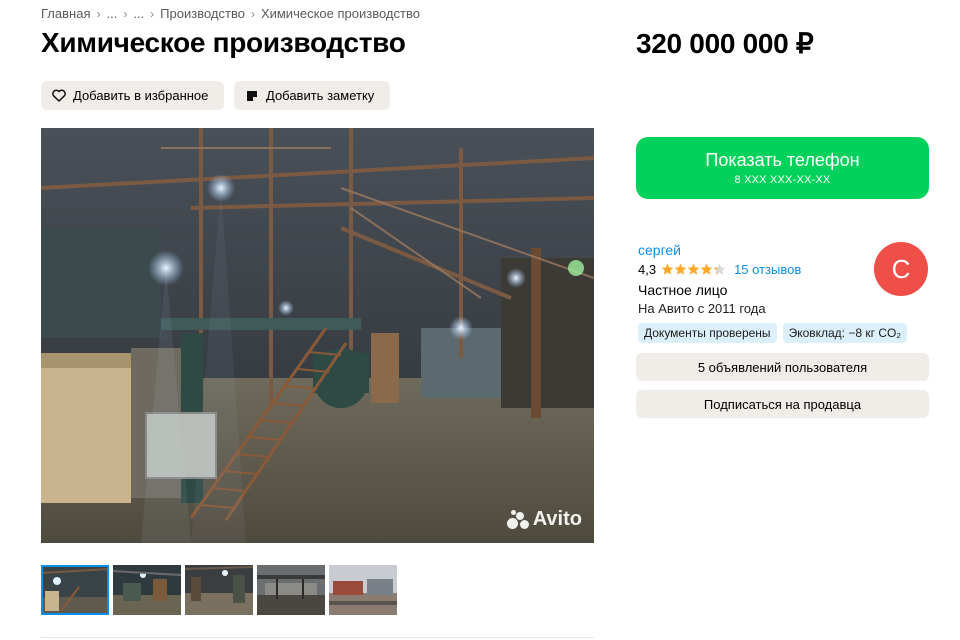 The height and width of the screenshot is (640, 960). Describe the element at coordinates (707, 333) in the screenshot. I see `documents-verified-badge: Документы проверены` at that location.